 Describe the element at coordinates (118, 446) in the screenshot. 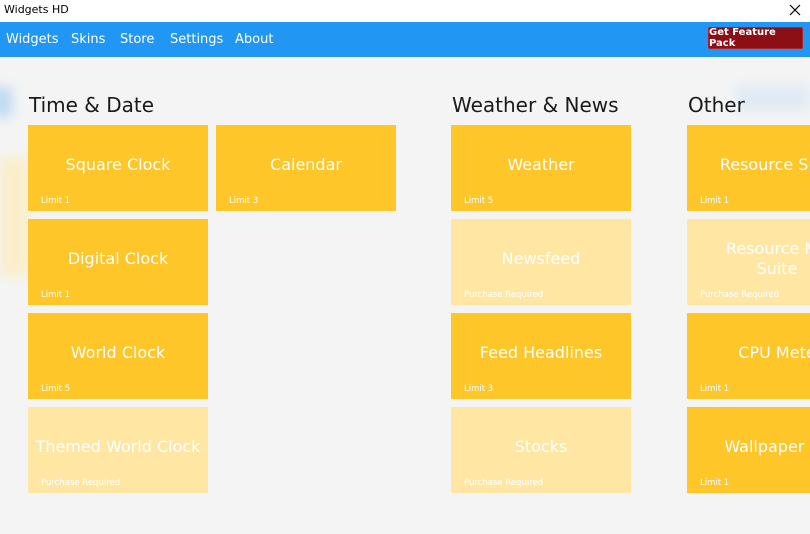

I see `tile-label: Themed World Clock` at that location.